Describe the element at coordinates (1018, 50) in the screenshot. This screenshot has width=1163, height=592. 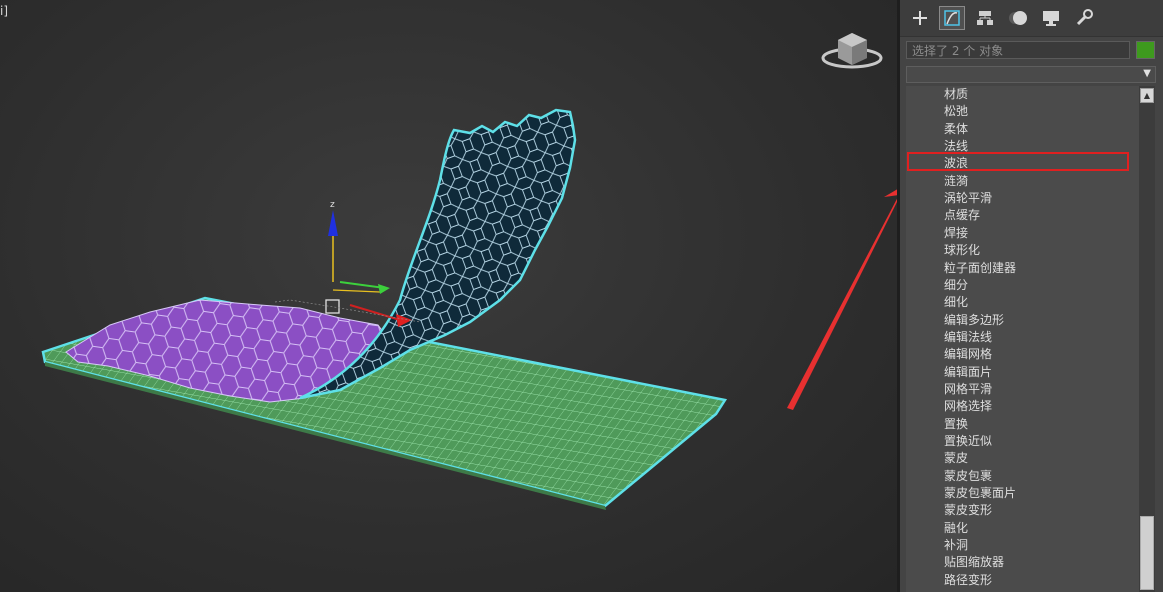
I see `object-name-field: 选择了 2 个 对象` at that location.